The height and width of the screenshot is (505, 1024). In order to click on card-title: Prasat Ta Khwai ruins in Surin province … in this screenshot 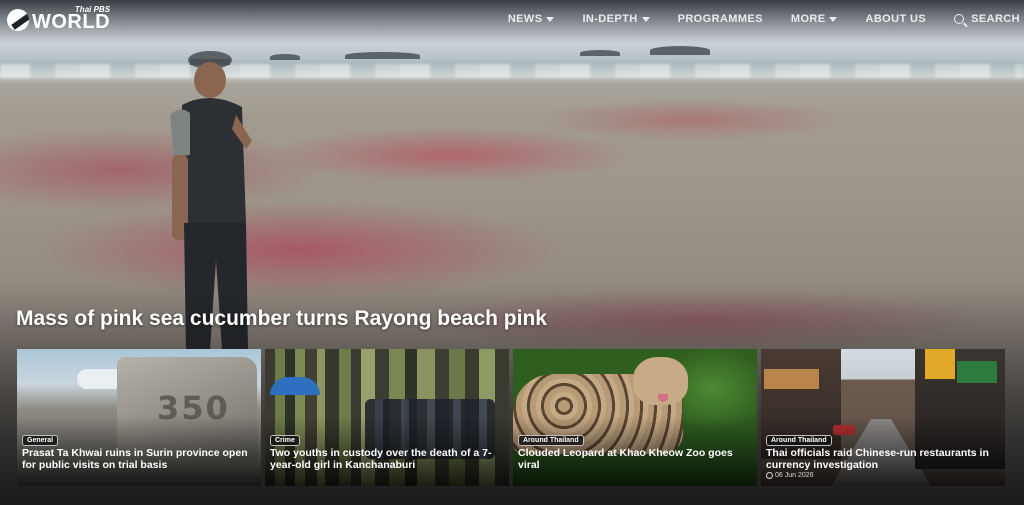, I will do `click(138, 459)`.